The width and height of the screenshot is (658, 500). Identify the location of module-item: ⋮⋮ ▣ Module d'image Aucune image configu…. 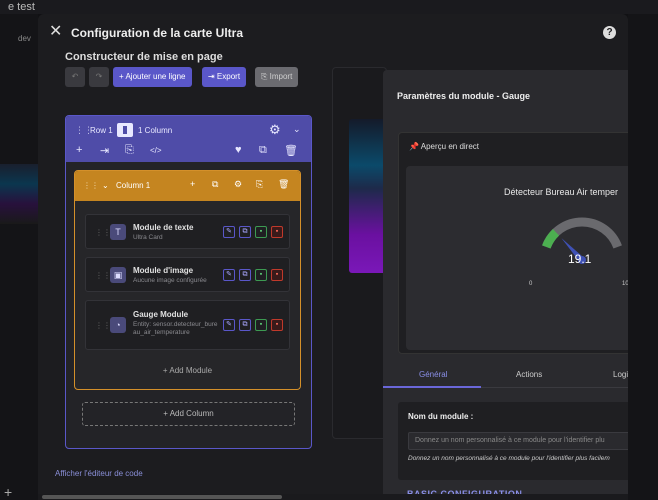
(187, 274).